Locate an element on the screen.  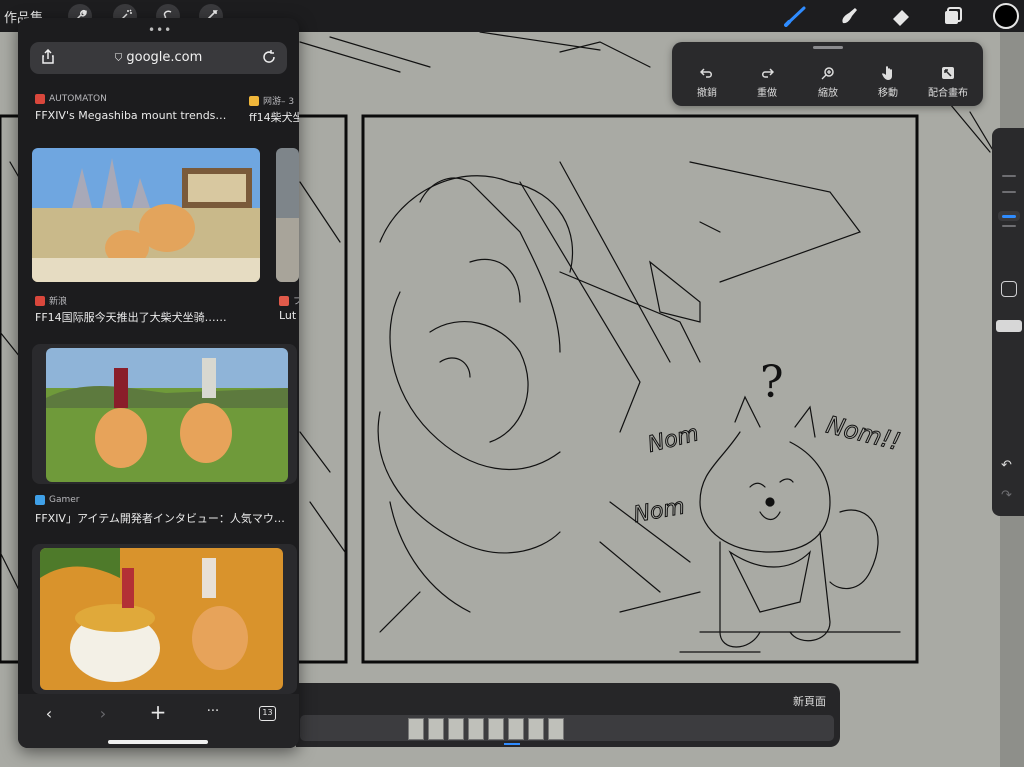
undo-icon is located at coordinates (707, 73).